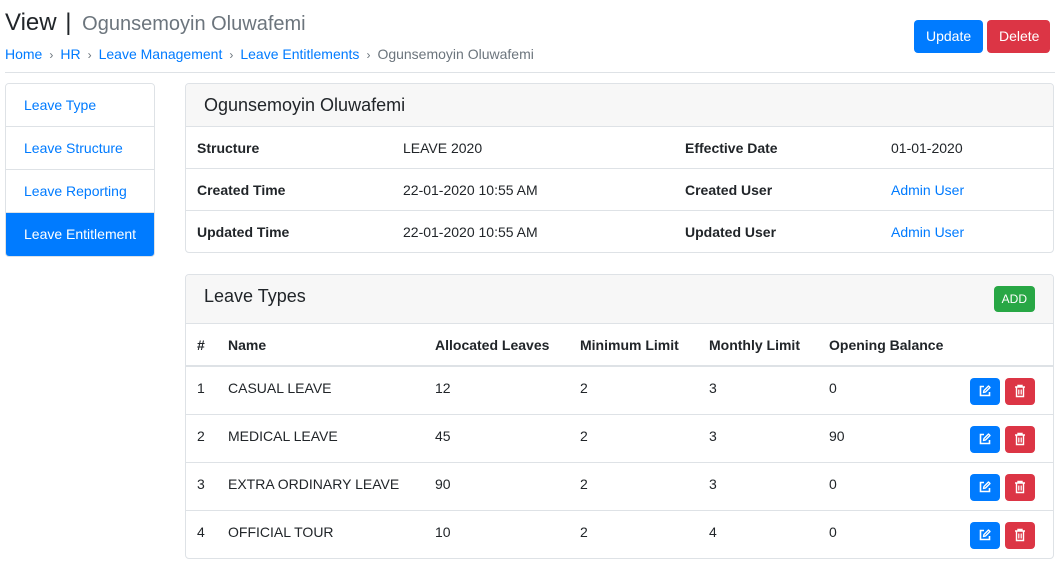  What do you see at coordinates (899, 345) in the screenshot?
I see `column-header-opening: Opening Balance` at bounding box center [899, 345].